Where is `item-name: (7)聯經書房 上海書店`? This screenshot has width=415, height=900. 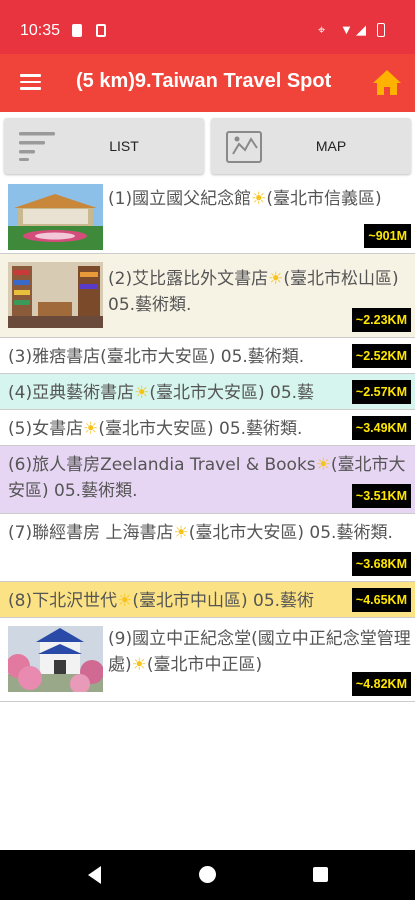
item-name: (7)聯經書房 上海書店 is located at coordinates (91, 533).